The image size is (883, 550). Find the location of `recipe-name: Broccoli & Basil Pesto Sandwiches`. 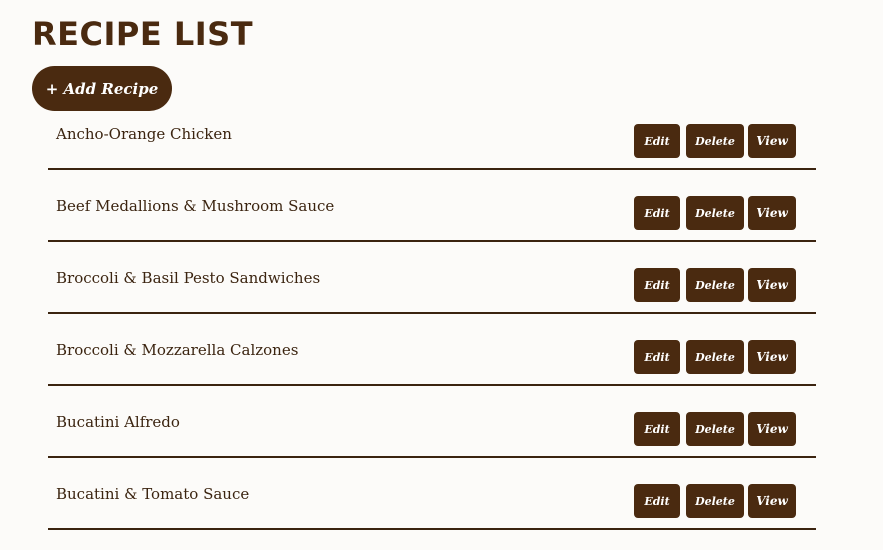

recipe-name: Broccoli & Basil Pesto Sandwiches is located at coordinates (188, 278).